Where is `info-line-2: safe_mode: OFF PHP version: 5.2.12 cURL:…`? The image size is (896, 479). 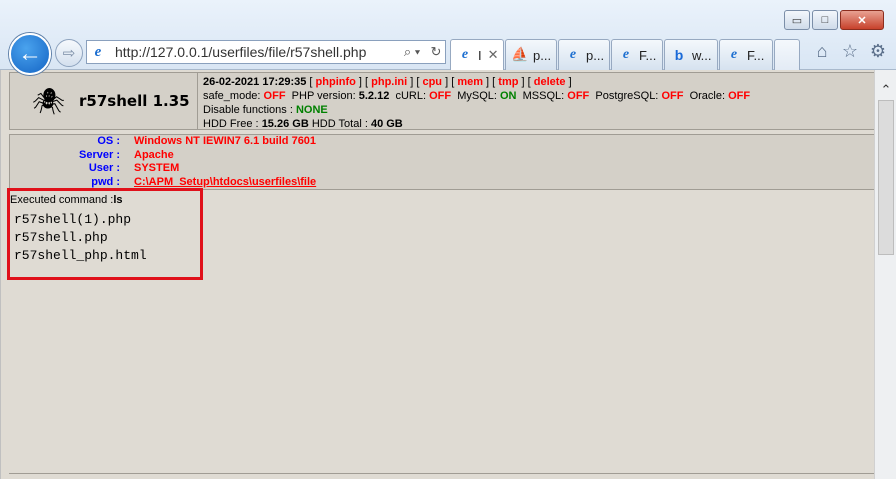 info-line-2: safe_mode: OFF PHP version: 5.2.12 cURL:… is located at coordinates (476, 96).